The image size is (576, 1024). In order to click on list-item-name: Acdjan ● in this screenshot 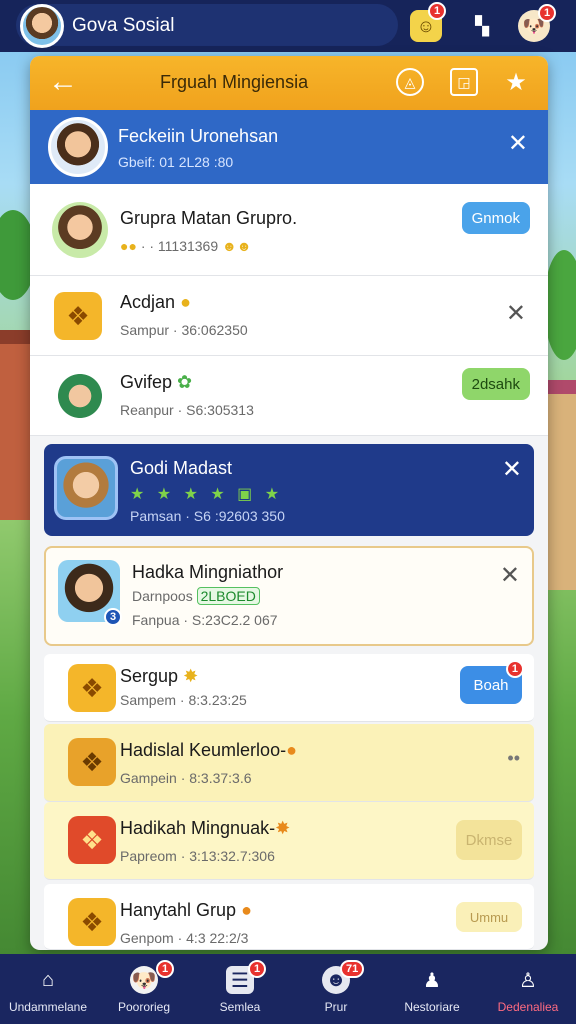, I will do `click(155, 302)`.